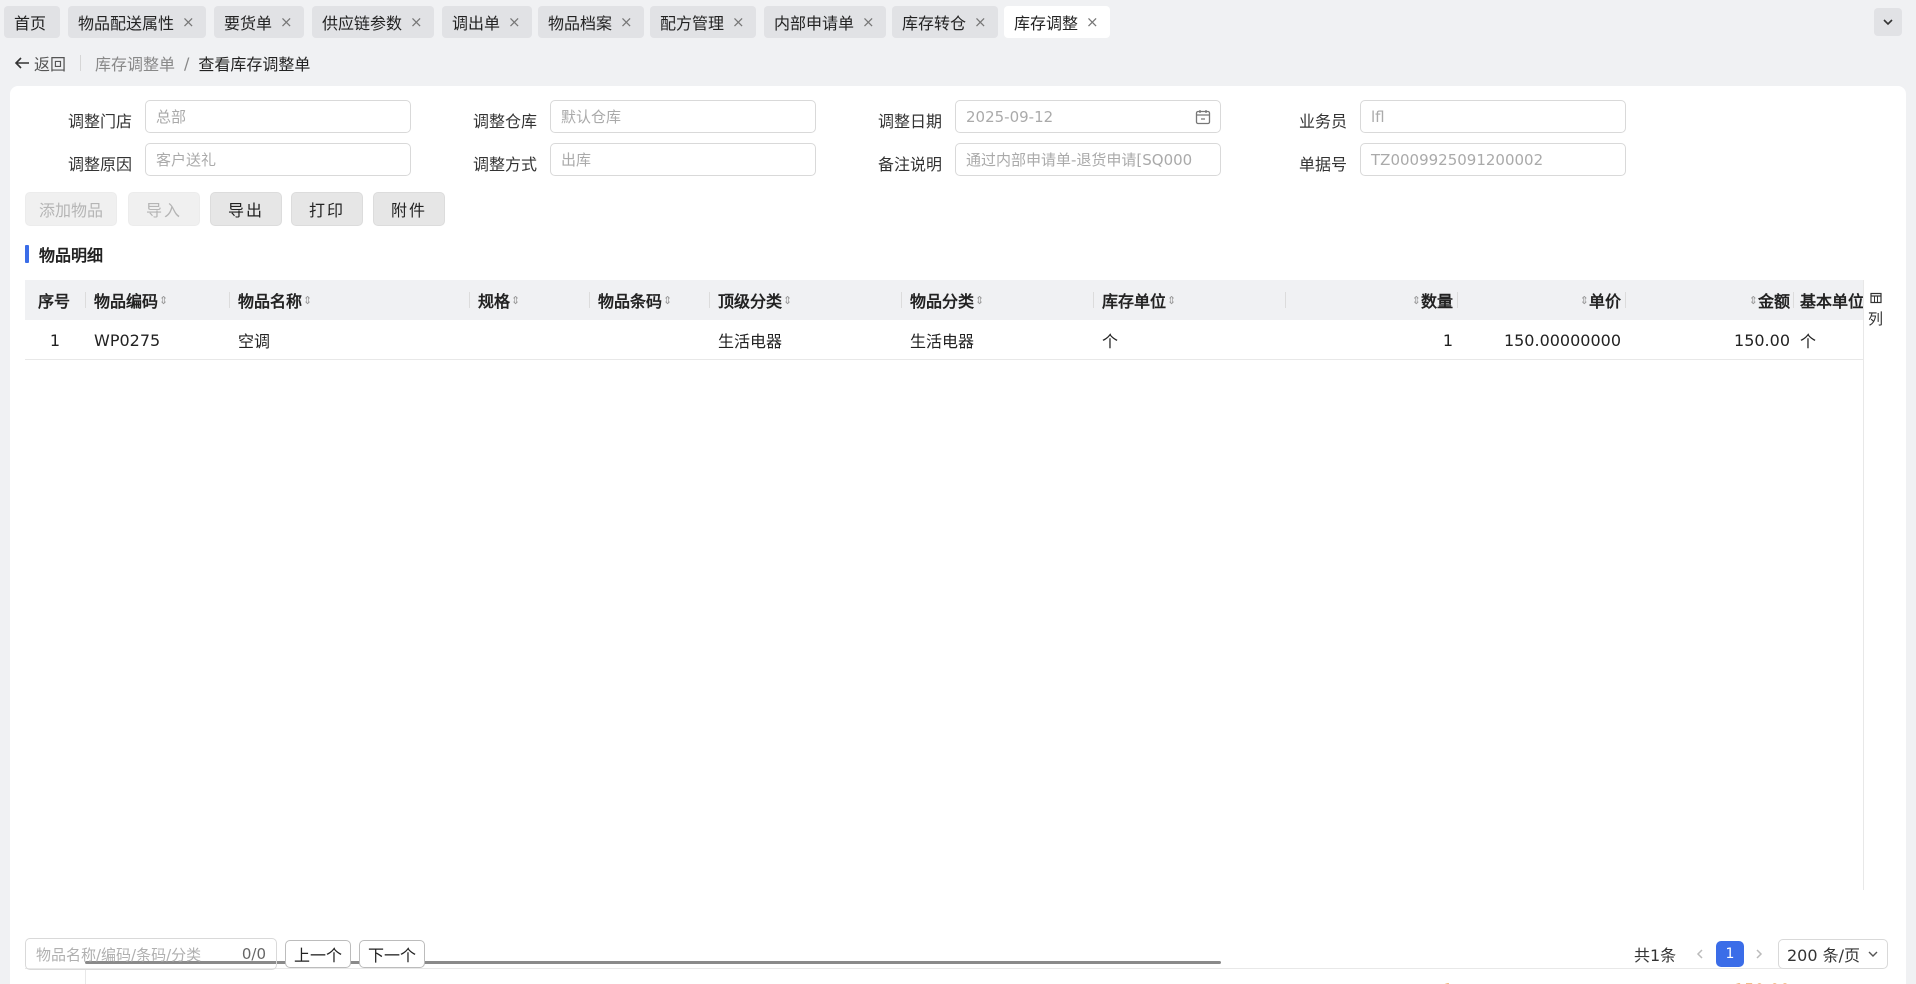  What do you see at coordinates (1423, 300) in the screenshot?
I see `header-qty: ⇕ 数量` at bounding box center [1423, 300].